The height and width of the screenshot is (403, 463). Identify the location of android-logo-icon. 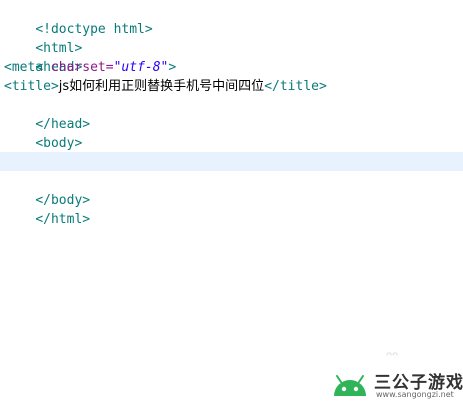
(350, 385).